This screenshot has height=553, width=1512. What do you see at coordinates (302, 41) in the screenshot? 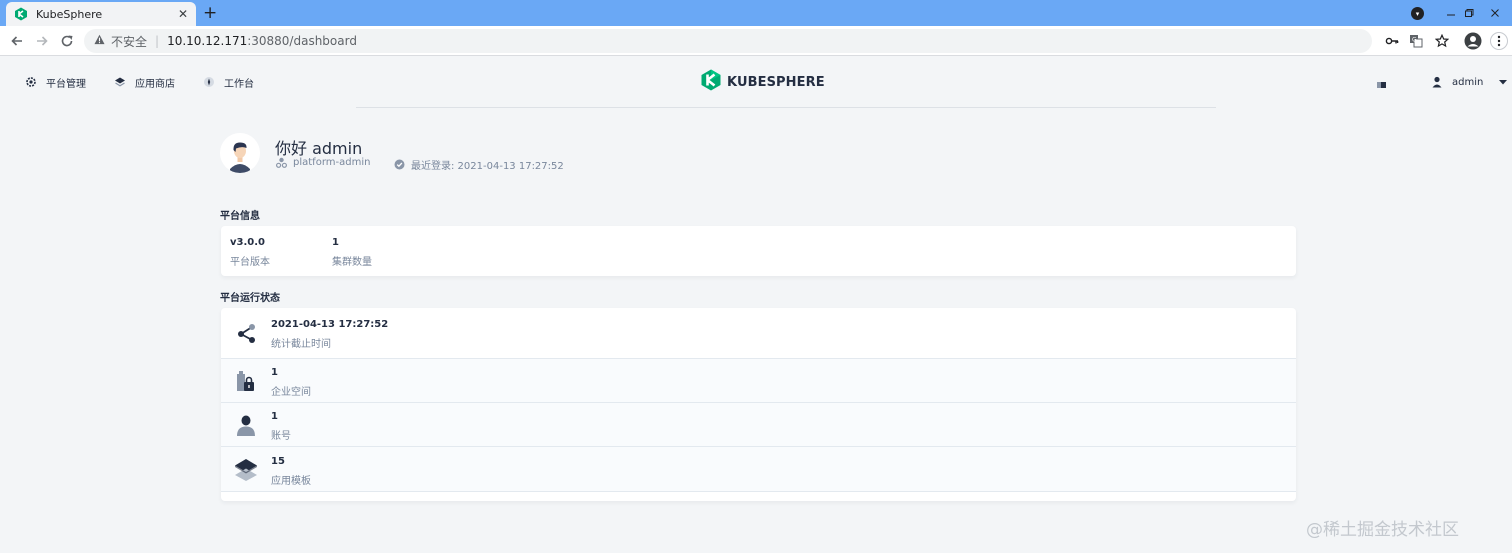
I see `url-path: :30880/dashboard` at bounding box center [302, 41].